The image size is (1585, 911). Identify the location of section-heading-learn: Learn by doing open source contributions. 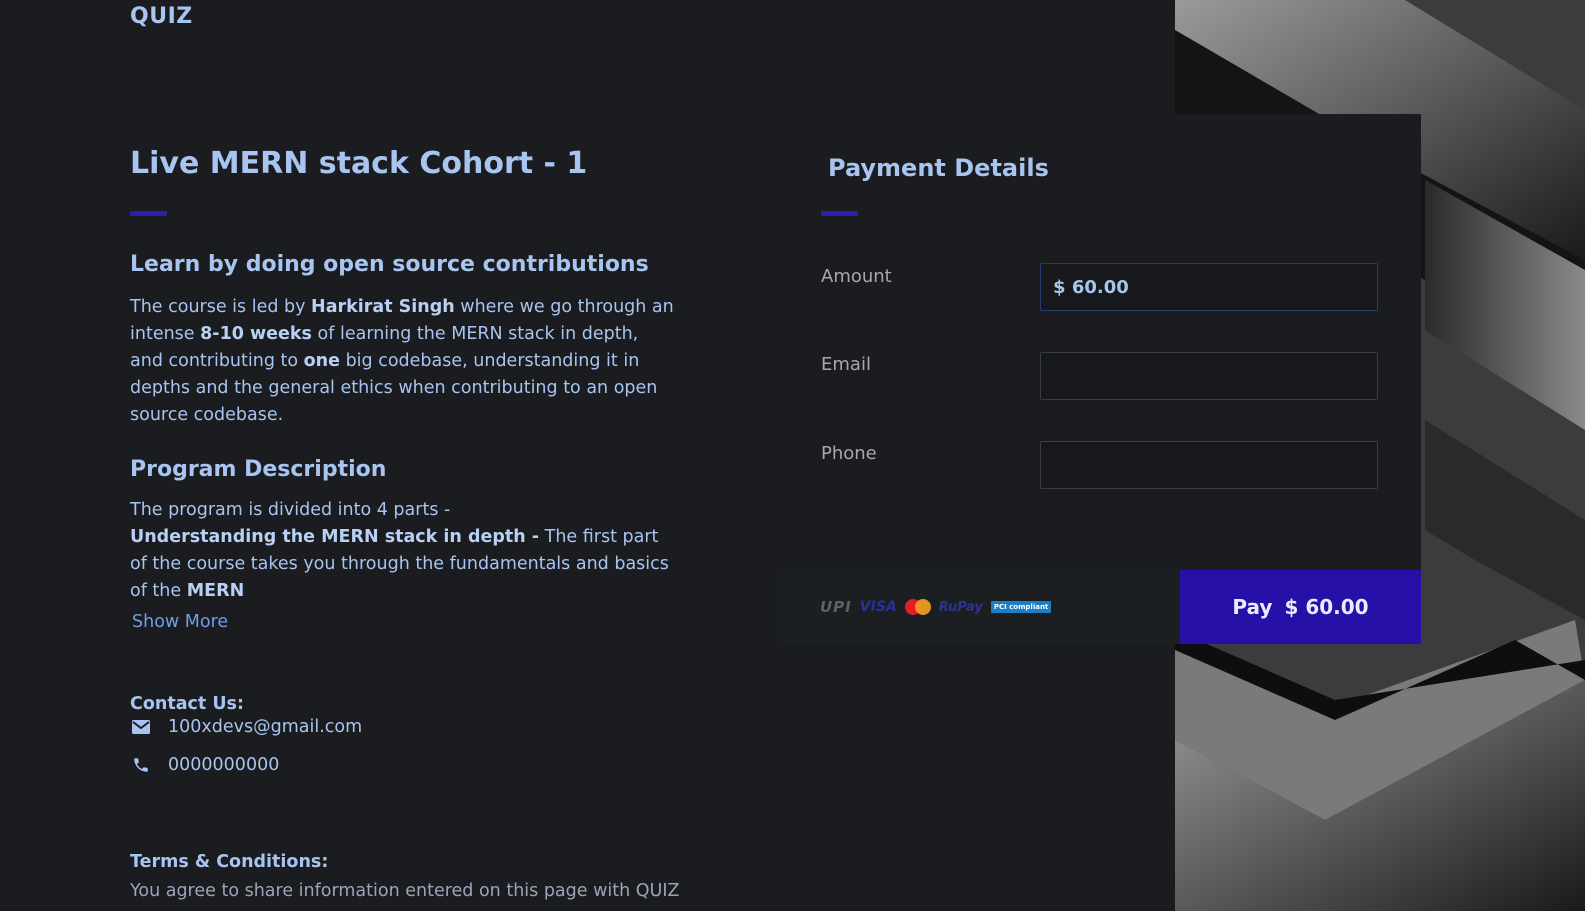
(389, 264).